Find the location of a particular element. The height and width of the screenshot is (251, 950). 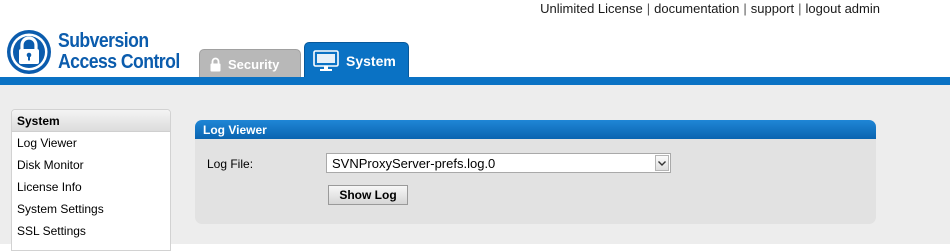

monitor-icon is located at coordinates (326, 60).